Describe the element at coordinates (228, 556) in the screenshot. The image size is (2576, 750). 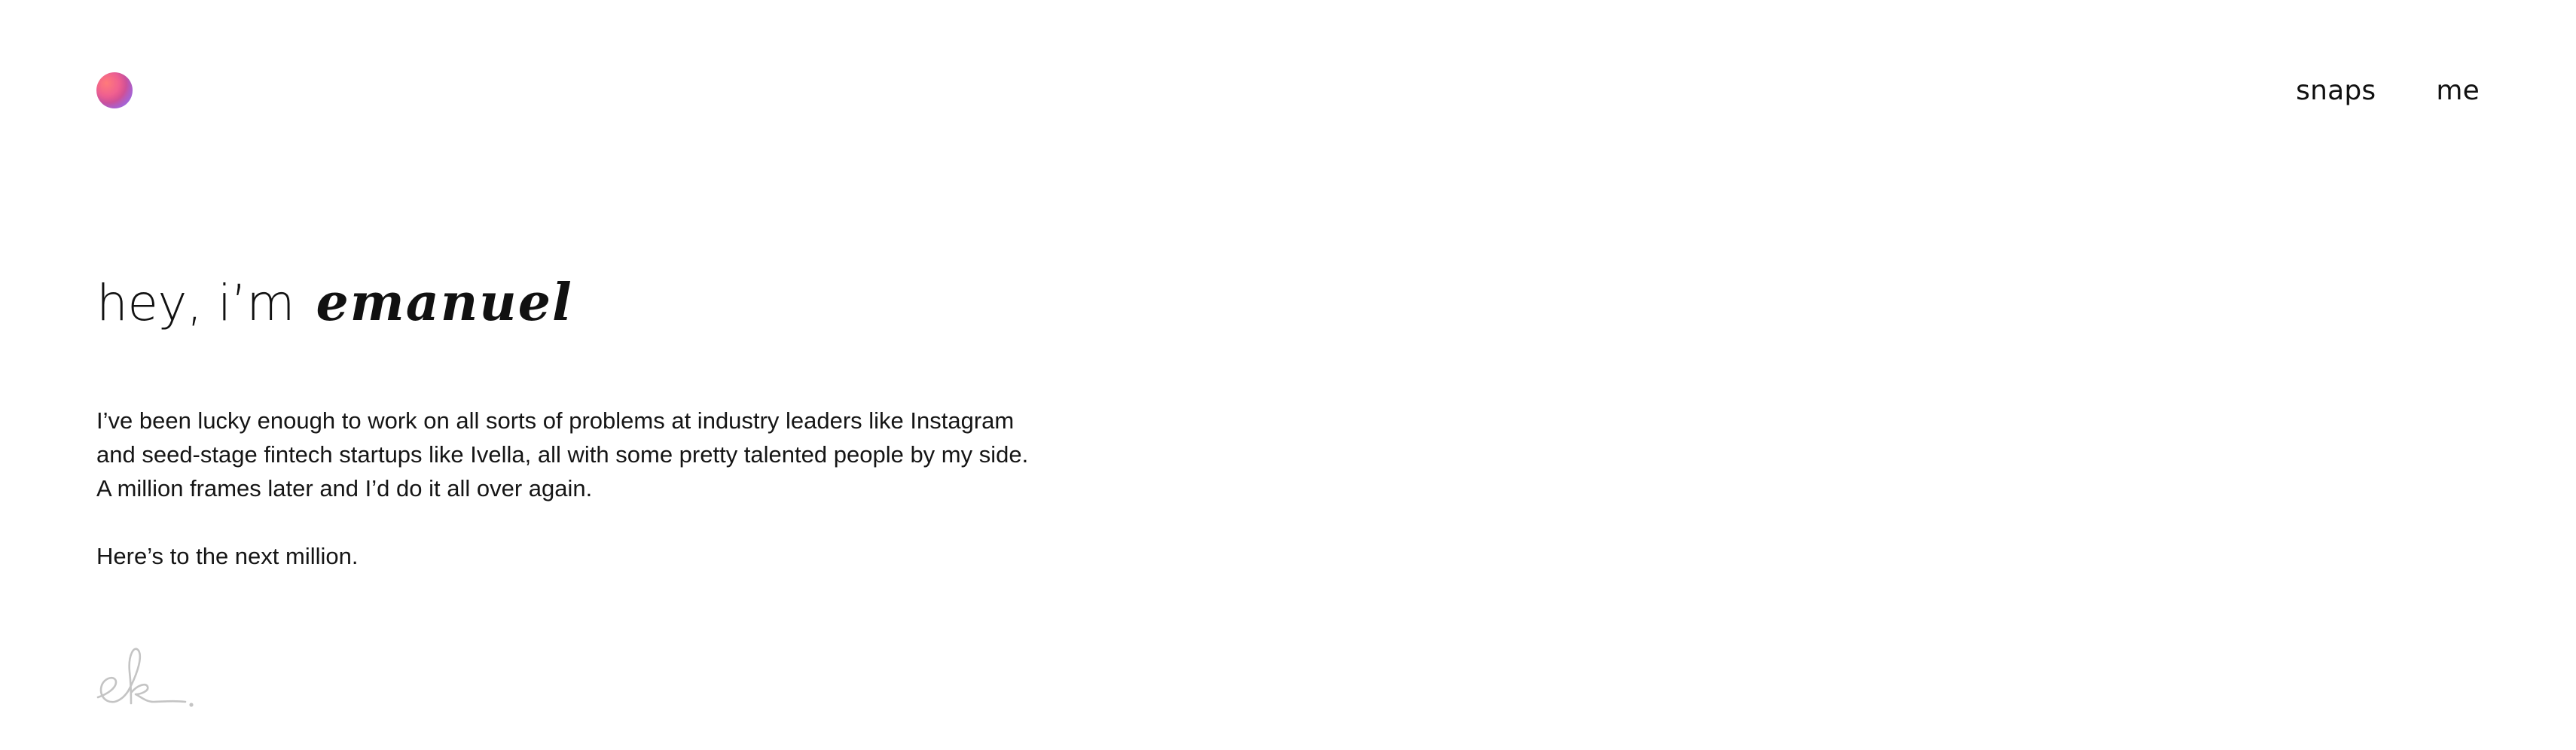
I see `bio-closing: Here’s to the next million.` at that location.